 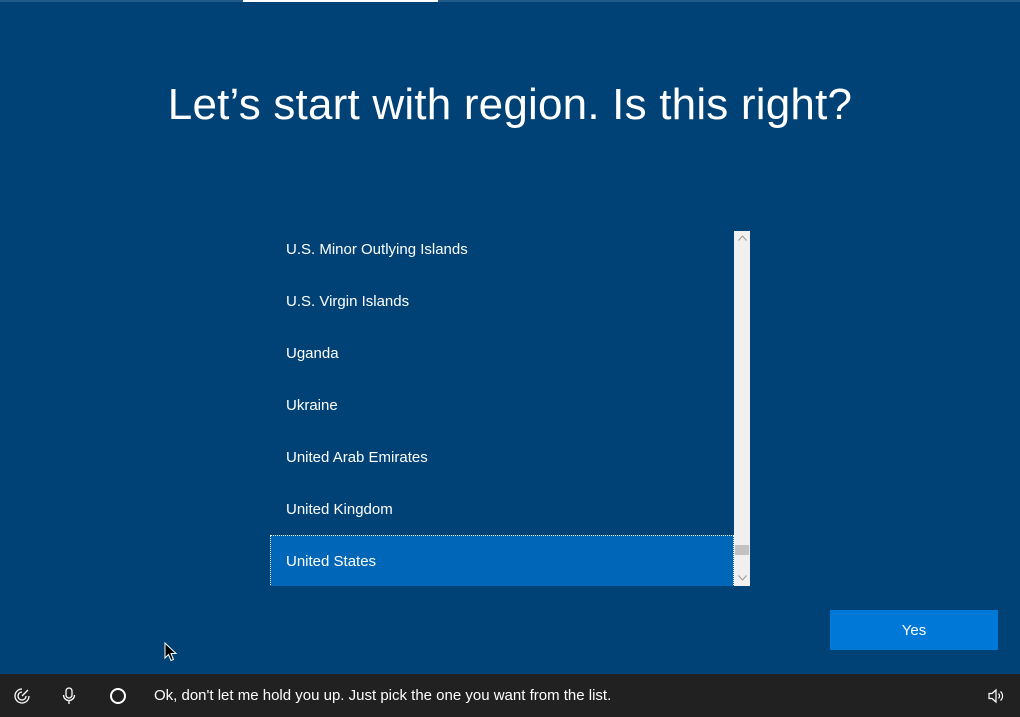 What do you see at coordinates (22, 695) in the screenshot?
I see `ease-of-access-icon` at bounding box center [22, 695].